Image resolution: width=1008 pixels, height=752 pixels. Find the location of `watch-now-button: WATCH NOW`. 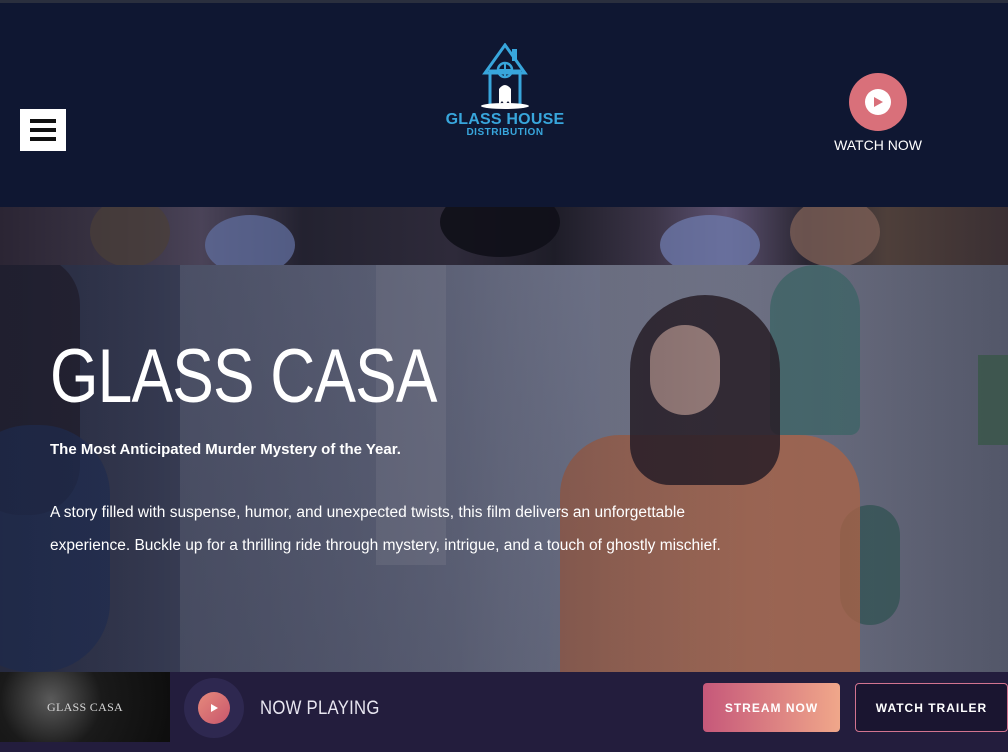

watch-now-button: WATCH NOW is located at coordinates (878, 115).